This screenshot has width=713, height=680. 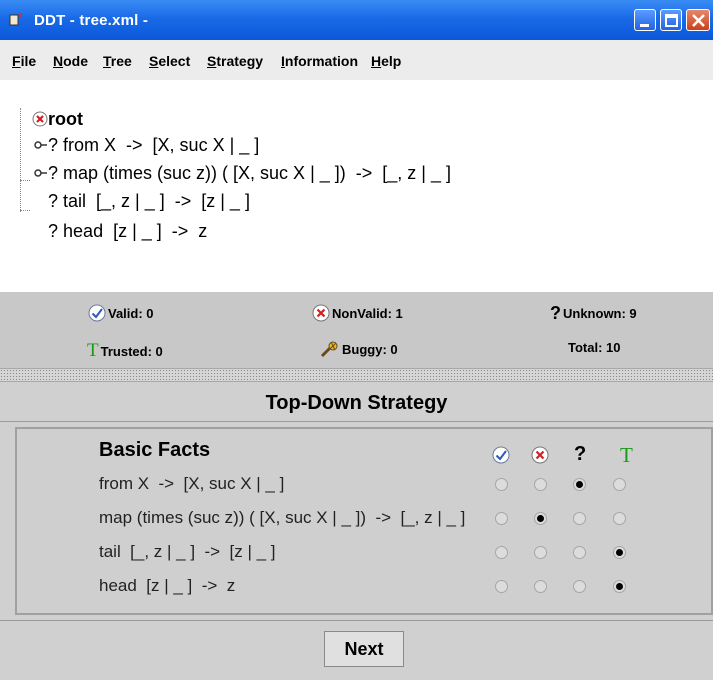 I want to click on tree-node-label: head [z | _ ] -> z, so click(x=135, y=231).